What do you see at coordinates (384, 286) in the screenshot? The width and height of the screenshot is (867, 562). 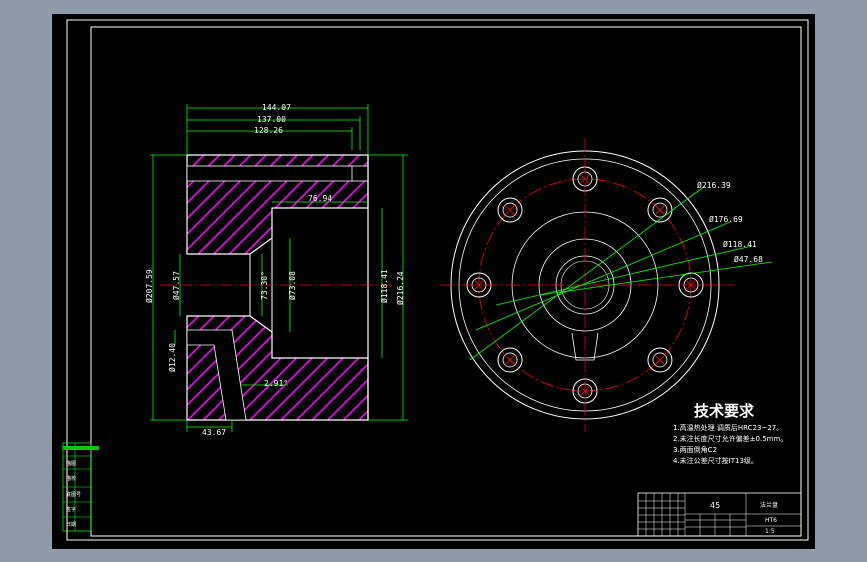 I see `dim-dia-counterbore: Ø118.41` at bounding box center [384, 286].